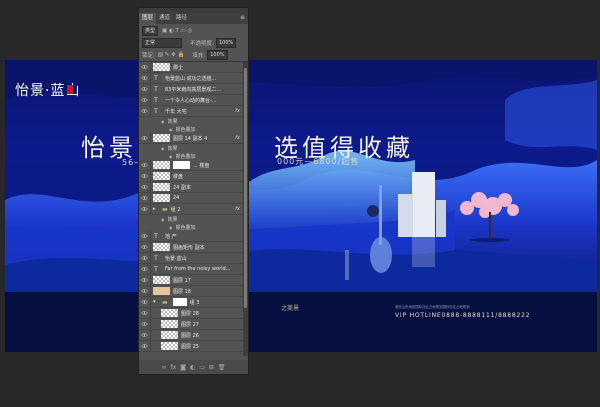  What do you see at coordinates (191, 67) in the screenshot?
I see `layer-row: 爵士` at bounding box center [191, 67].